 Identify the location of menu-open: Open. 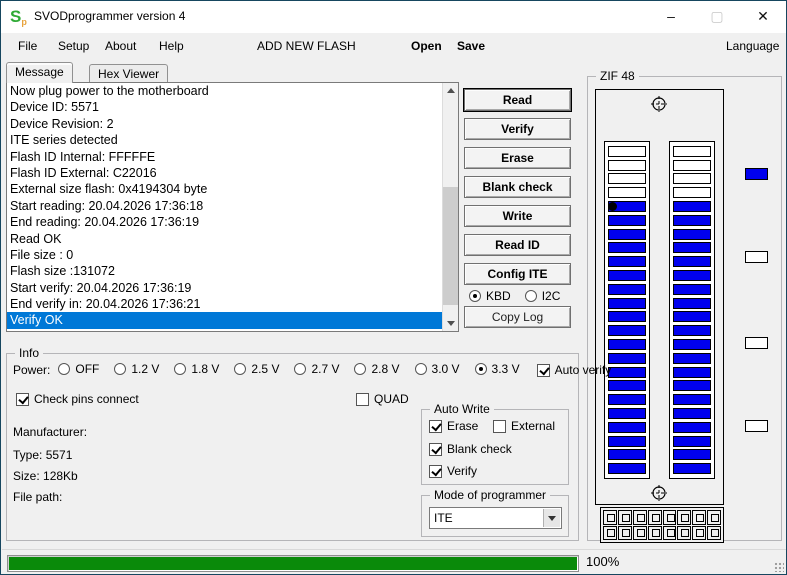
(426, 46).